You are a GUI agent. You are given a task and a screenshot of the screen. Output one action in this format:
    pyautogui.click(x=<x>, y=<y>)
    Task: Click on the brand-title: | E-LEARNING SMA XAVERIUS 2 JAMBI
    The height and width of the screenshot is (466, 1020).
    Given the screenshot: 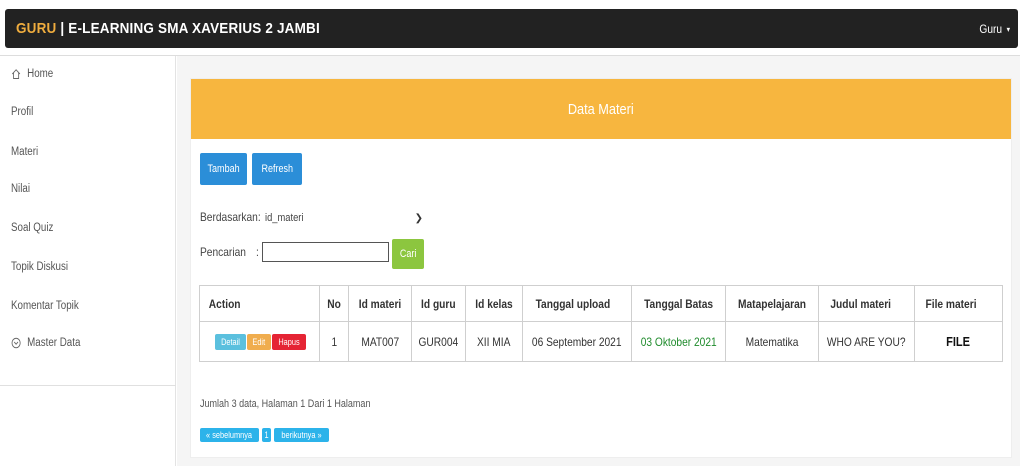 What is the action you would take?
    pyautogui.click(x=188, y=28)
    